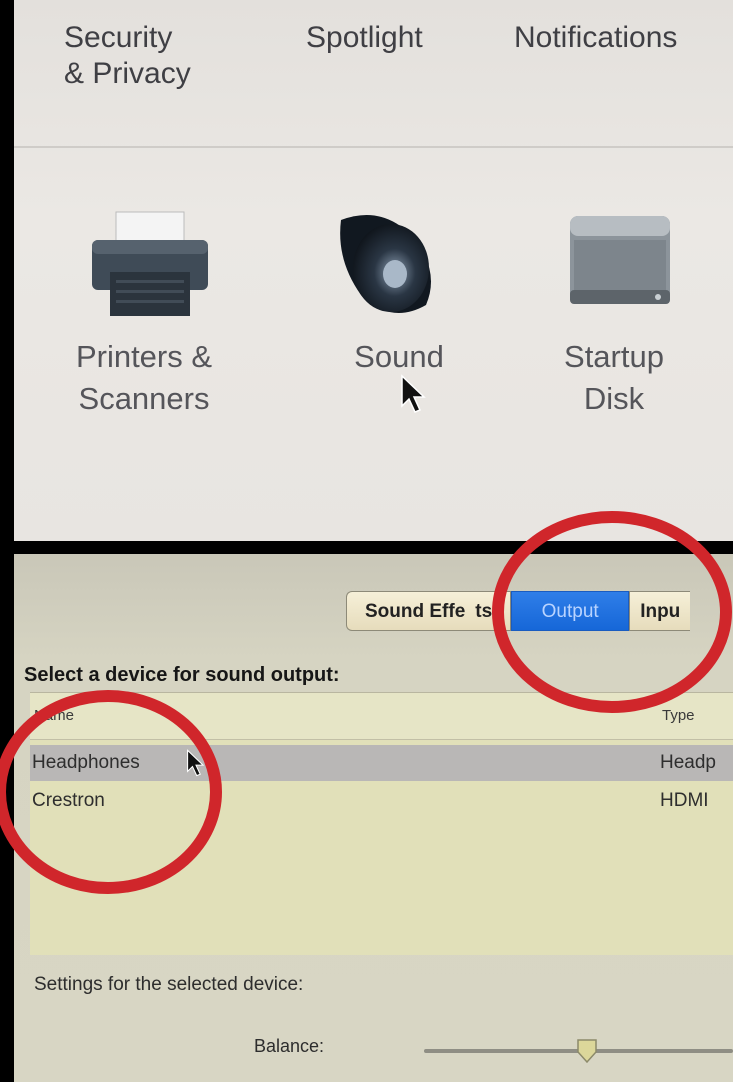 The image size is (733, 1082). I want to click on device-type: Headp, so click(688, 762).